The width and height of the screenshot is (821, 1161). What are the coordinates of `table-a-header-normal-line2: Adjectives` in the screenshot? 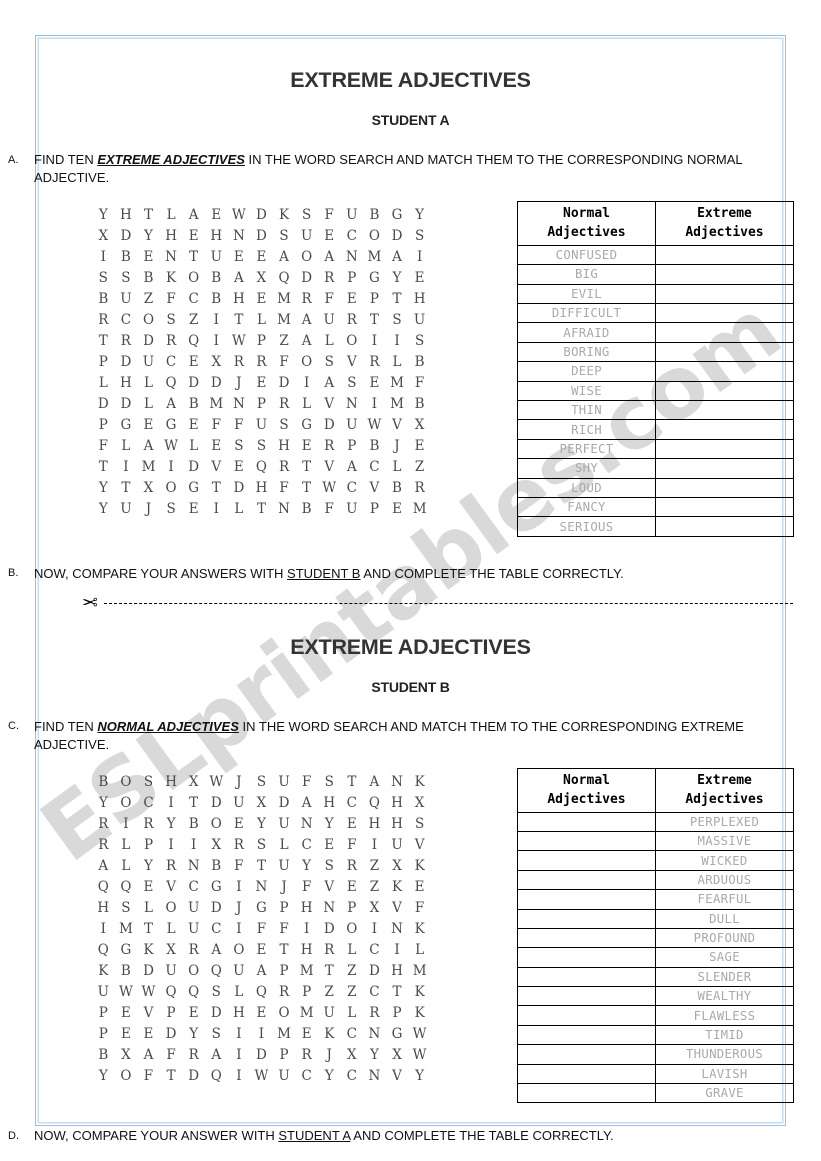 It's located at (586, 233).